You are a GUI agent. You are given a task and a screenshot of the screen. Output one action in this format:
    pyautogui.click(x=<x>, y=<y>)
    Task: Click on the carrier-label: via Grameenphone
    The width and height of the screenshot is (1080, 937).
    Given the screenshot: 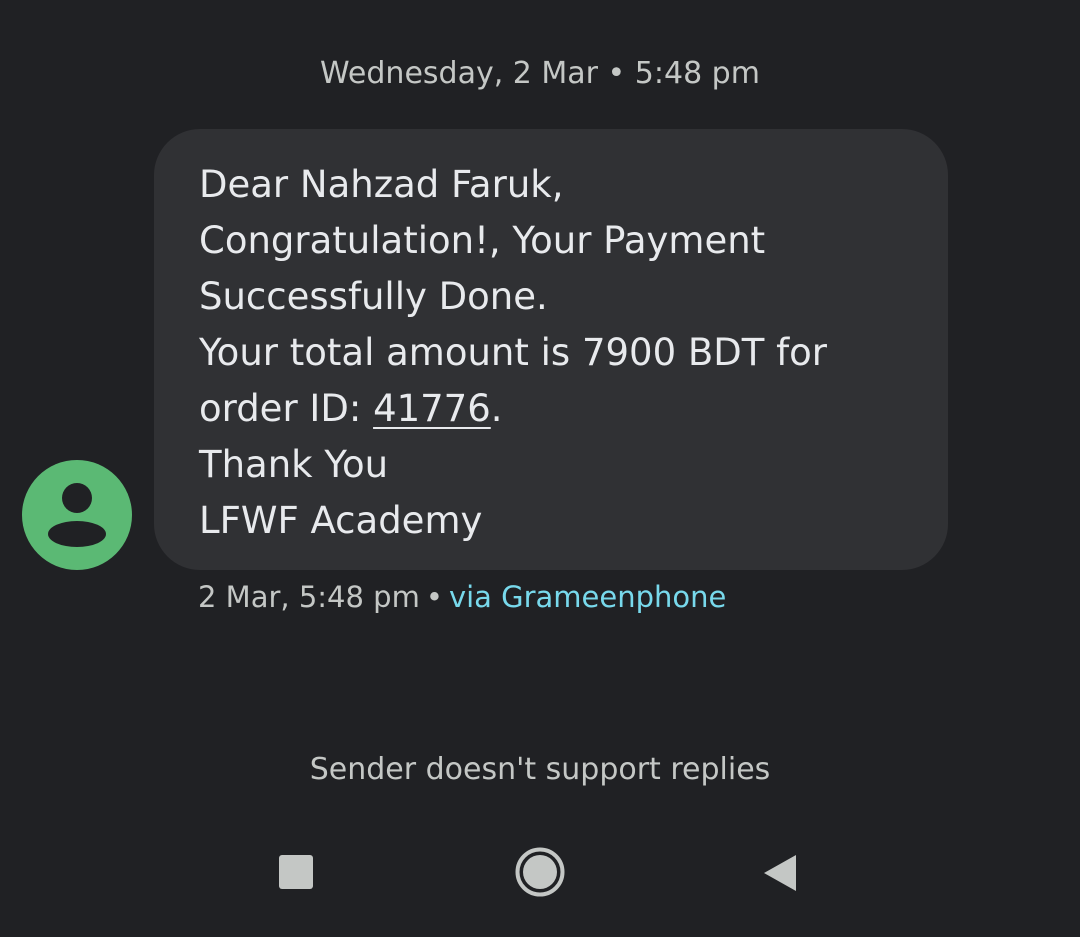 What is the action you would take?
    pyautogui.click(x=587, y=597)
    